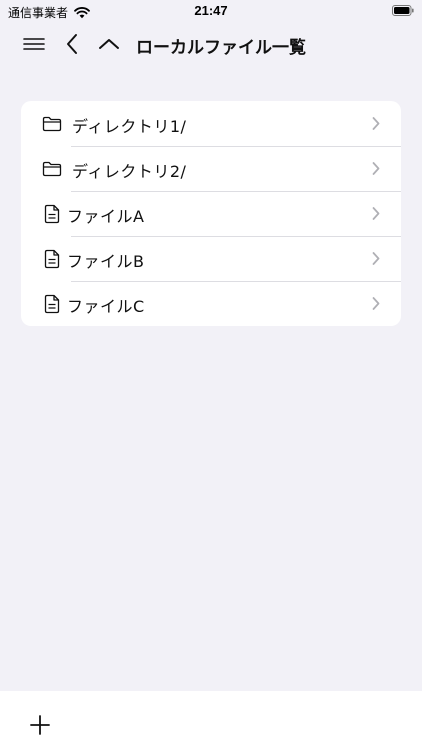  What do you see at coordinates (211, 720) in the screenshot?
I see `bottom-toolbar` at bounding box center [211, 720].